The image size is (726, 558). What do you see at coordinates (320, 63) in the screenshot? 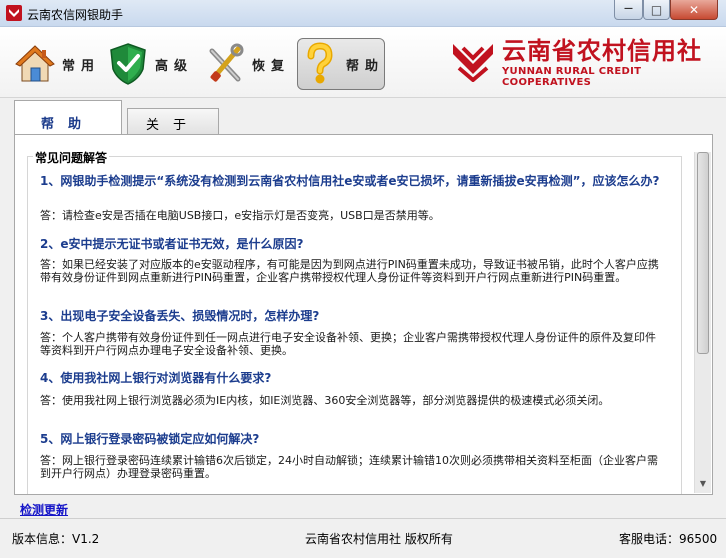
I see `question-icon` at bounding box center [320, 63].